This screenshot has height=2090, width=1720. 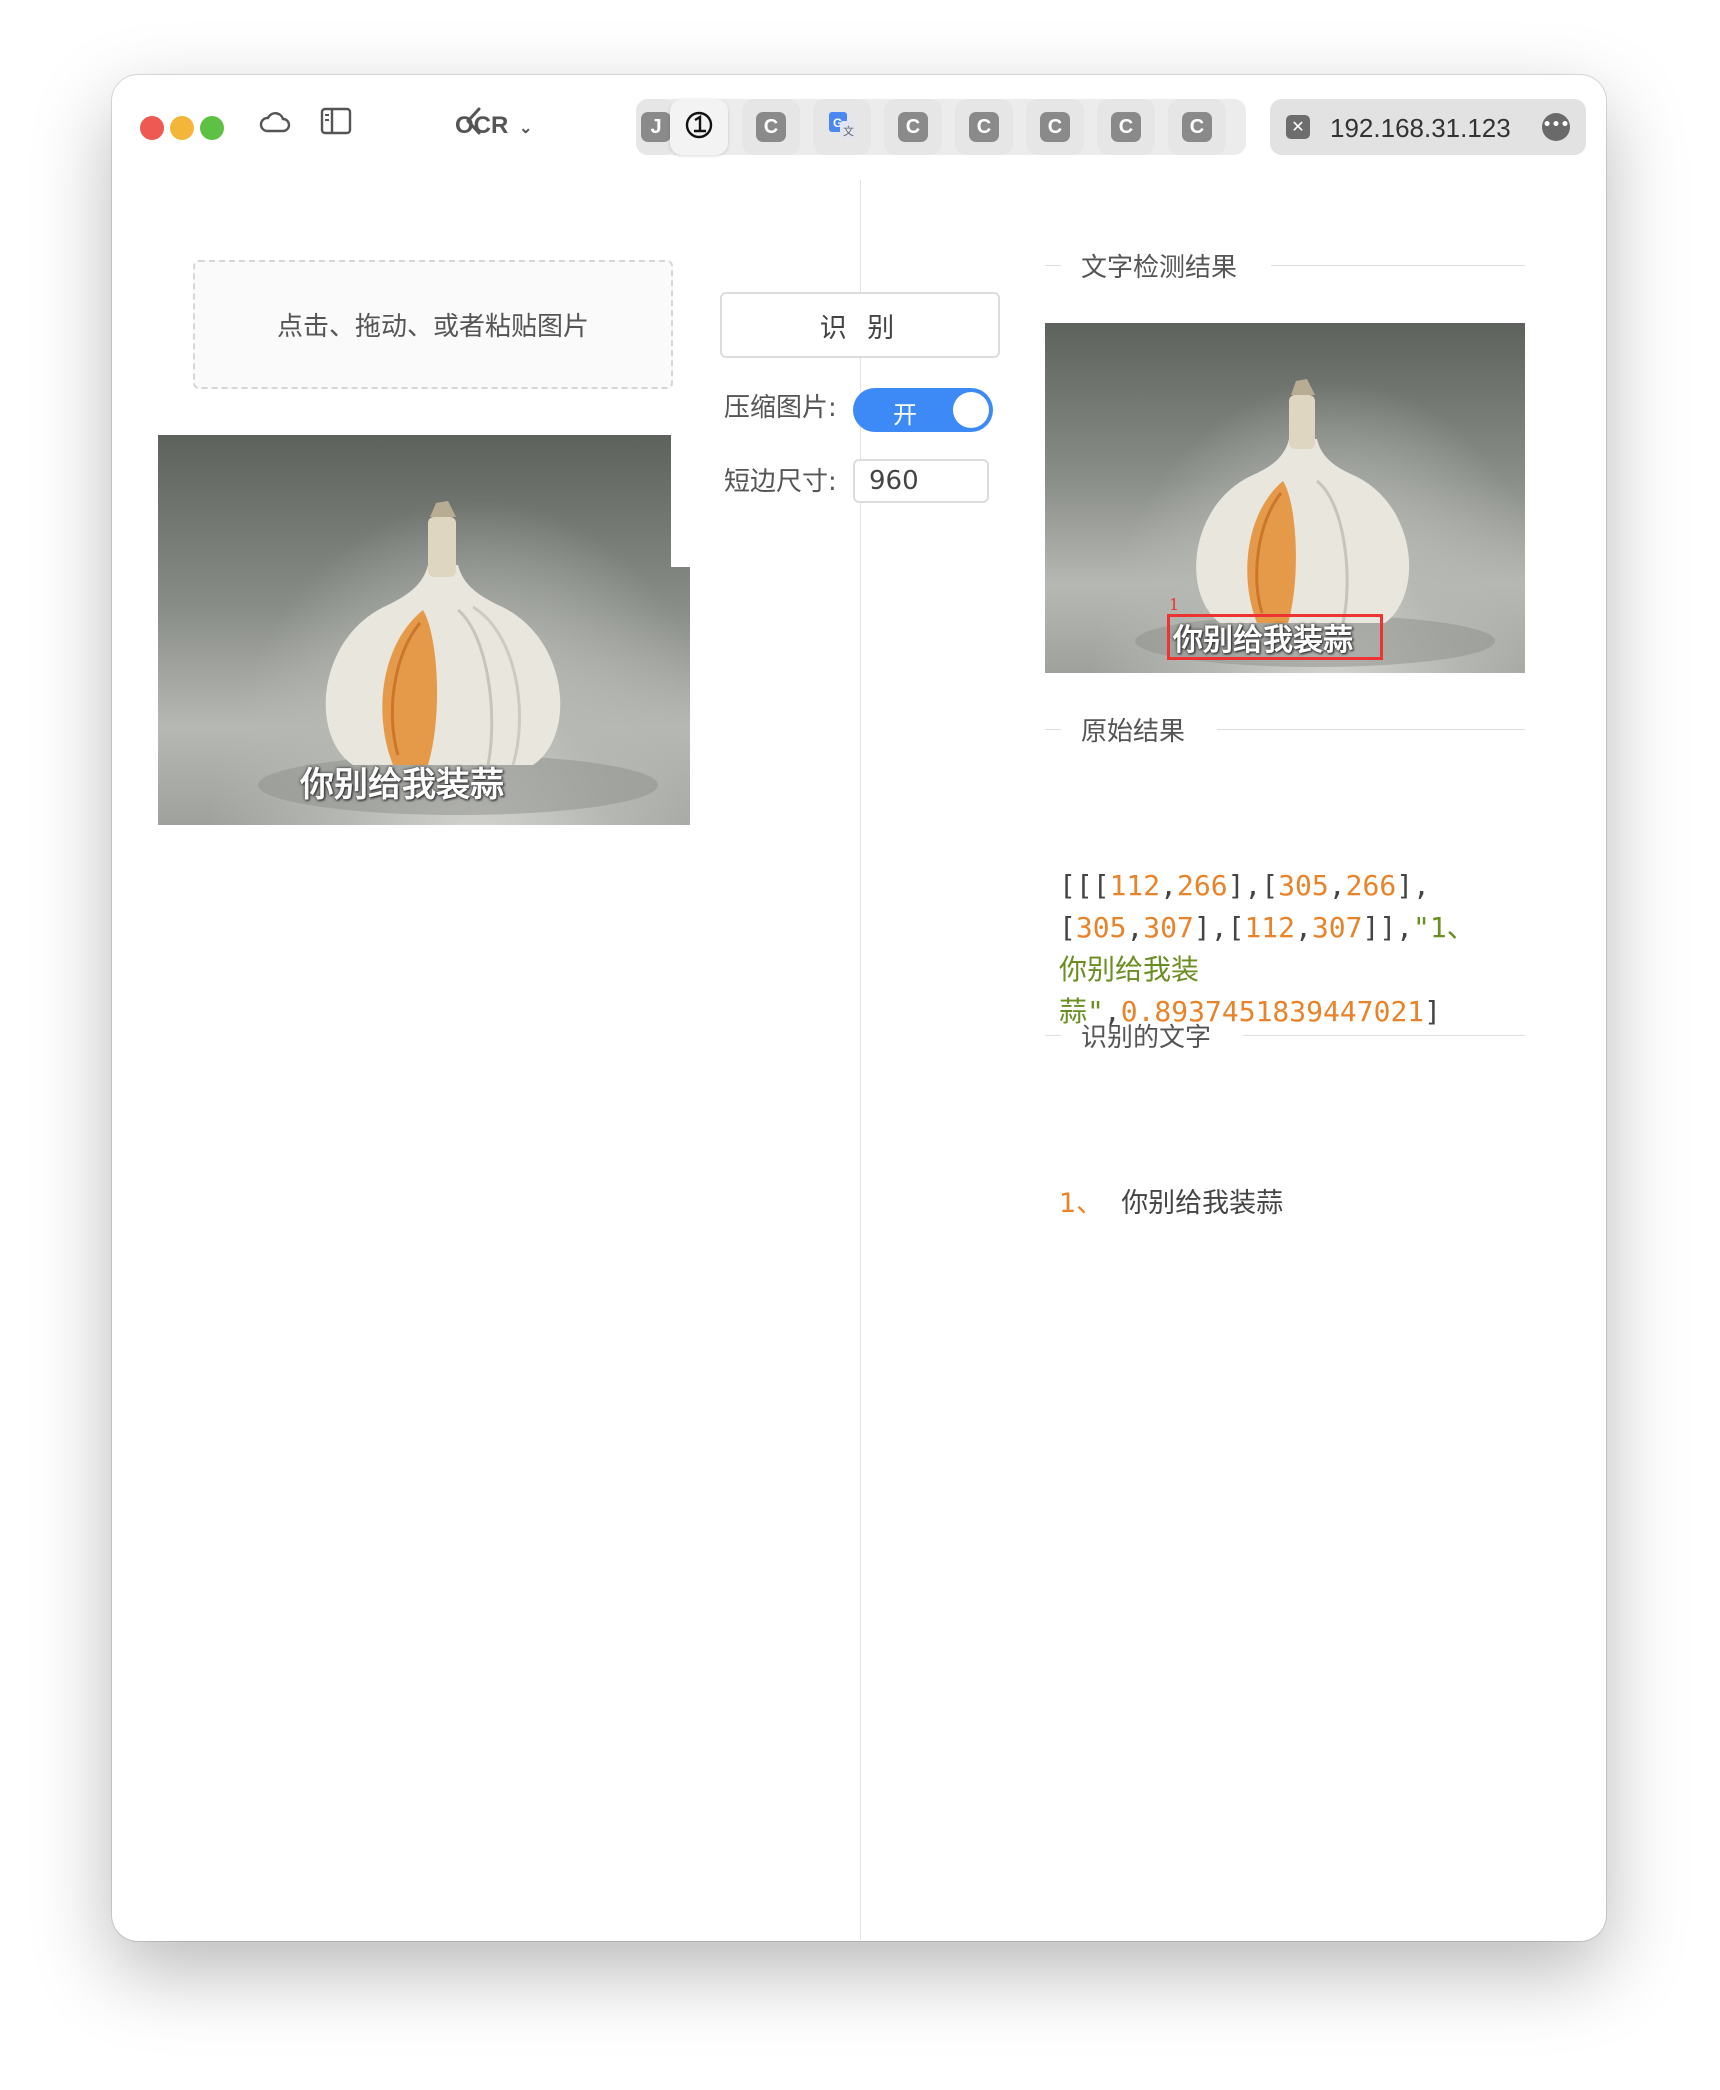 I want to click on detect-section-header: 文字检测结果, so click(x=1285, y=265).